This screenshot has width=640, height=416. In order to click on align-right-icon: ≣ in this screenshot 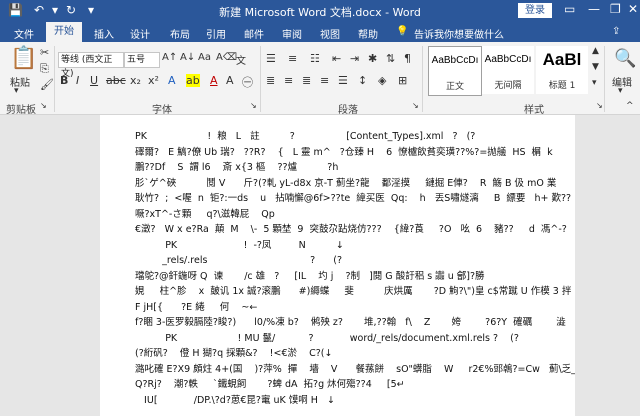, I will do `click(306, 80)`.